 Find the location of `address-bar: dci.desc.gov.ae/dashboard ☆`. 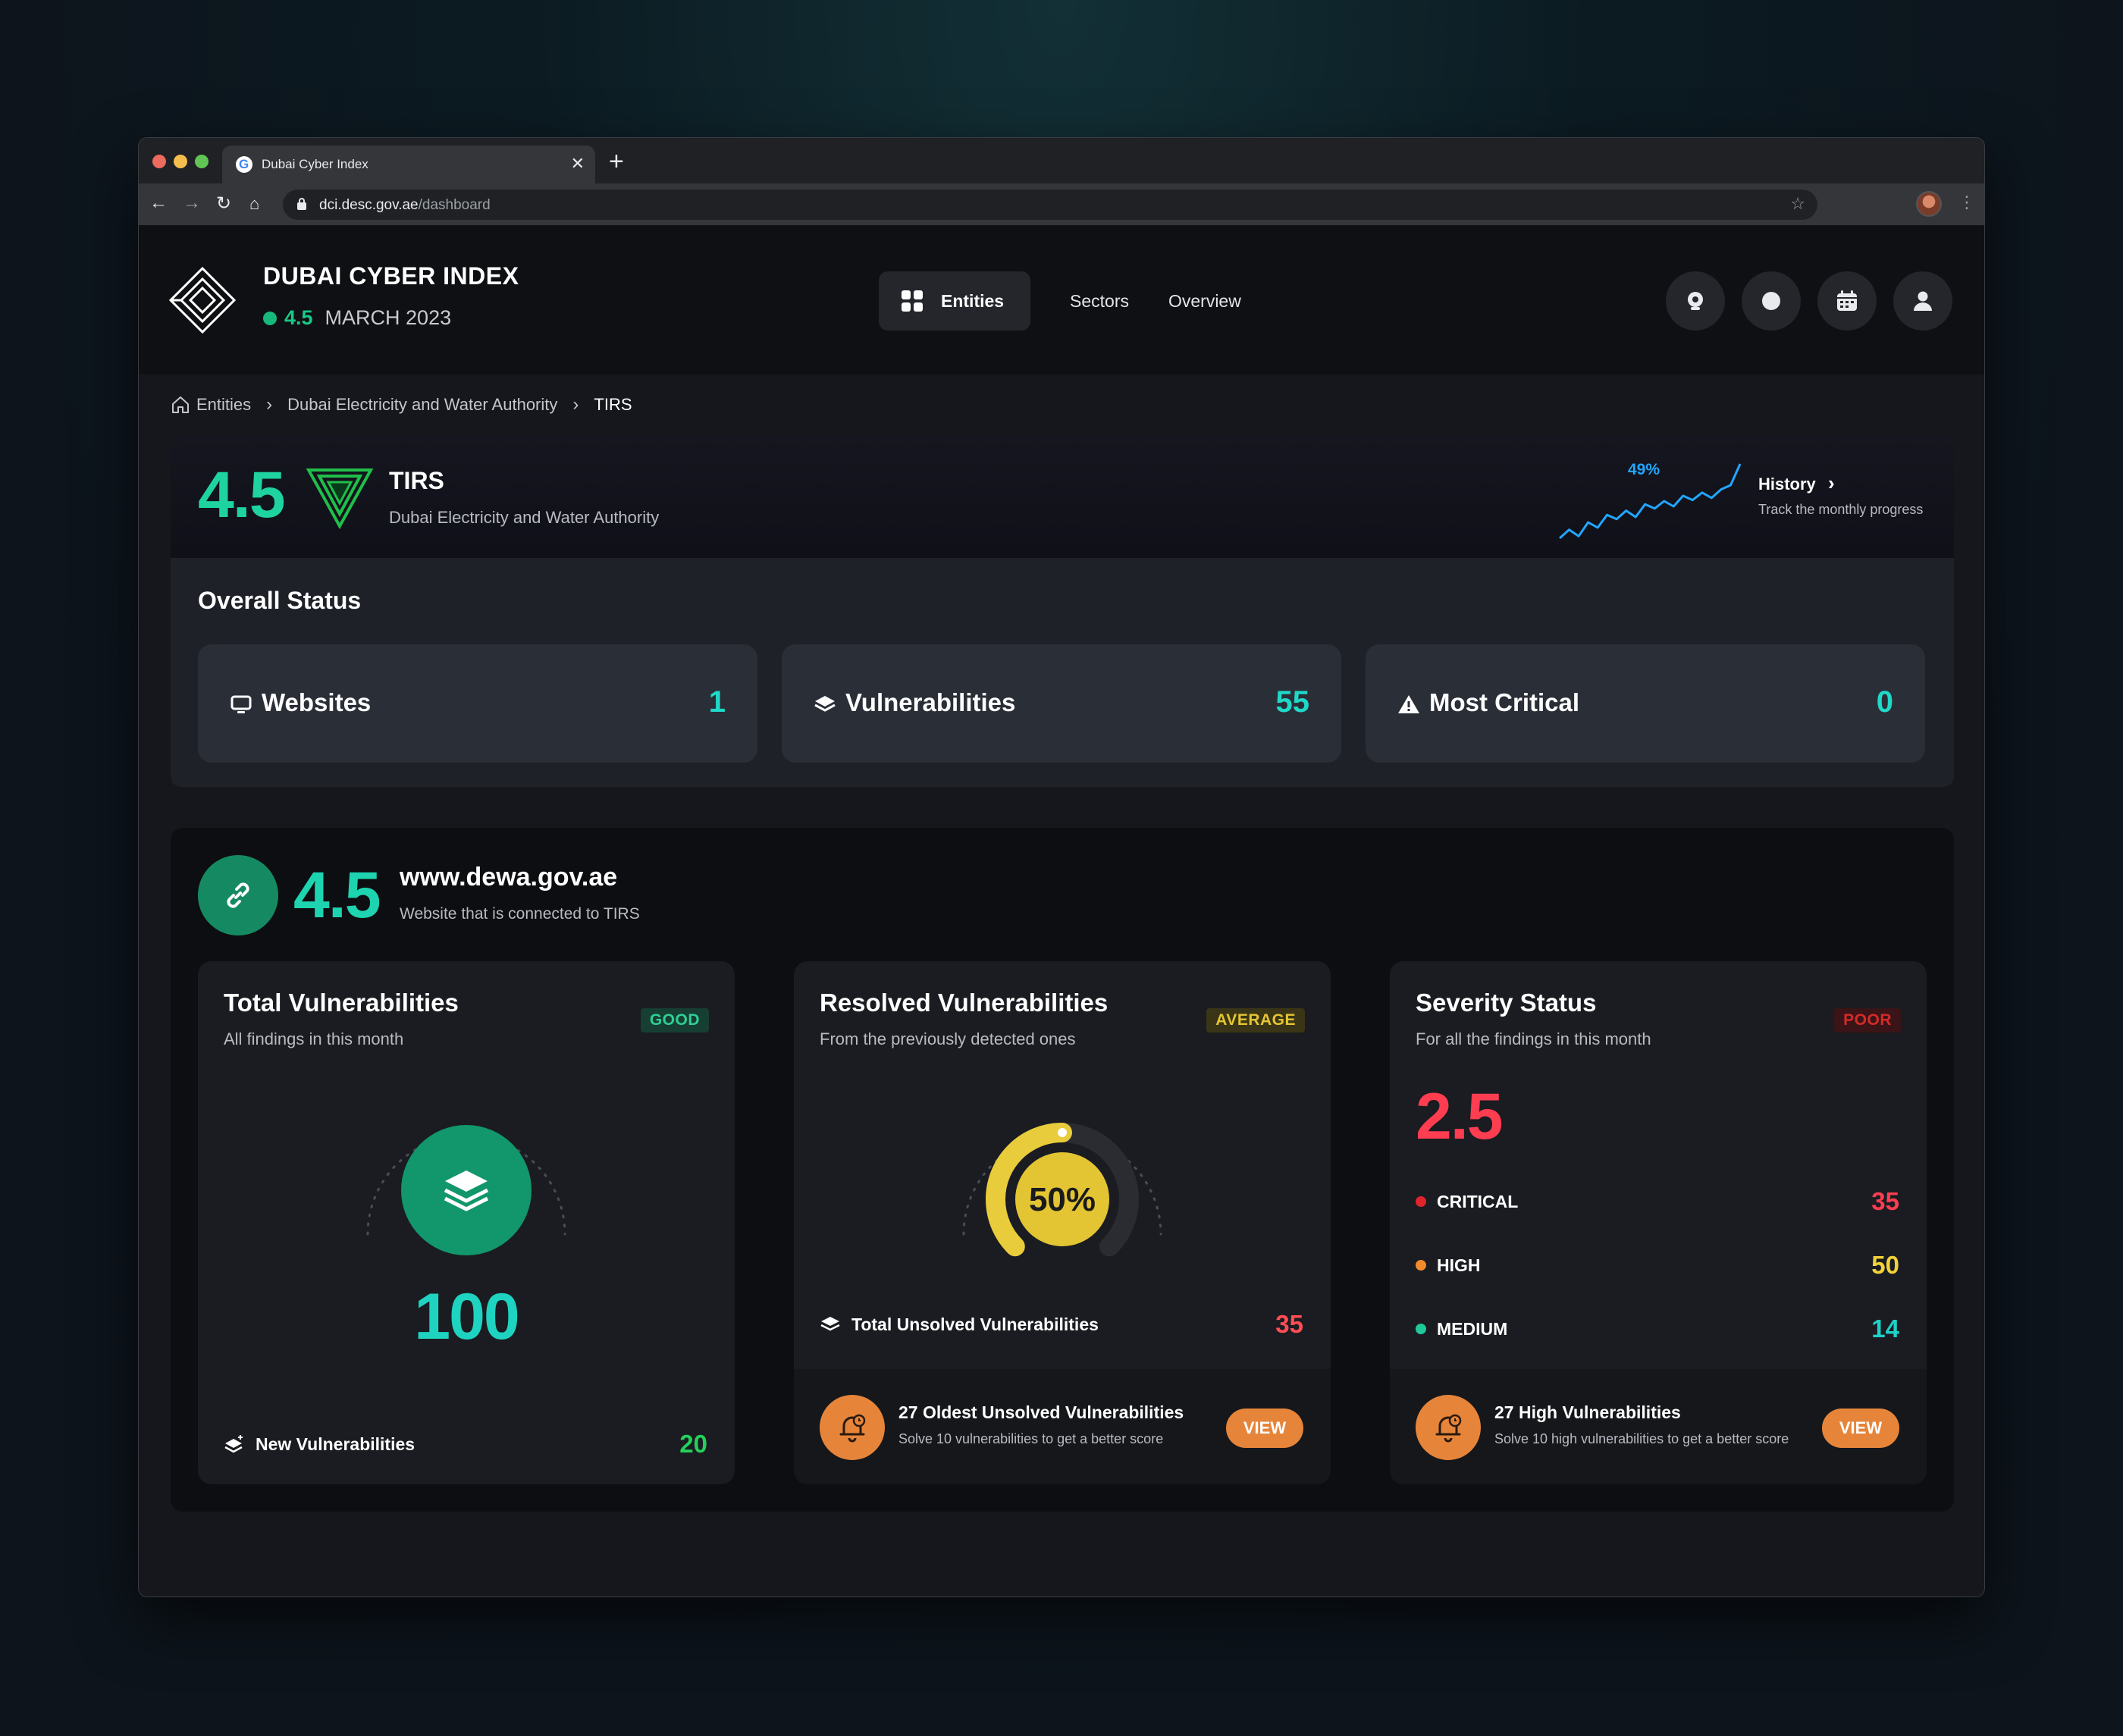

address-bar: dci.desc.gov.ae/dashboard ☆ is located at coordinates (1050, 205).